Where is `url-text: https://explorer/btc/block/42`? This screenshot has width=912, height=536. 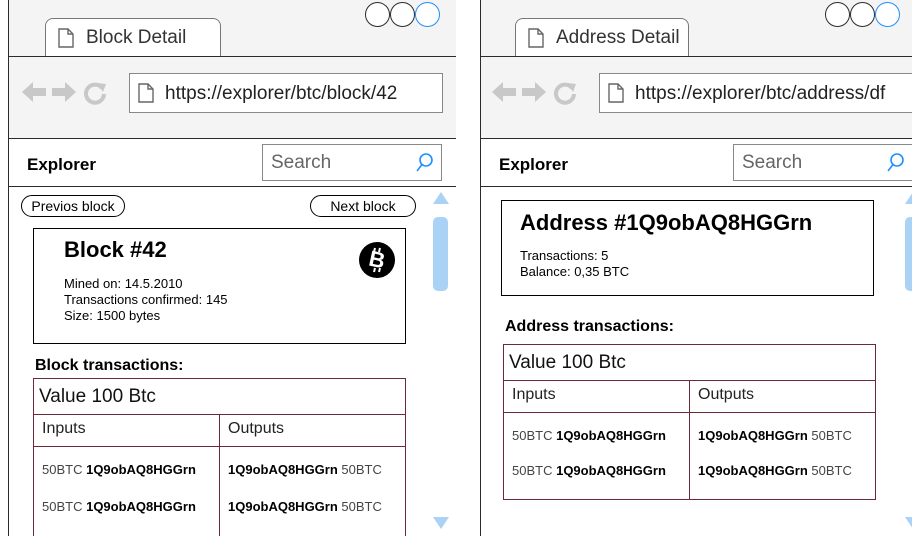
url-text: https://explorer/btc/block/42 is located at coordinates (281, 93).